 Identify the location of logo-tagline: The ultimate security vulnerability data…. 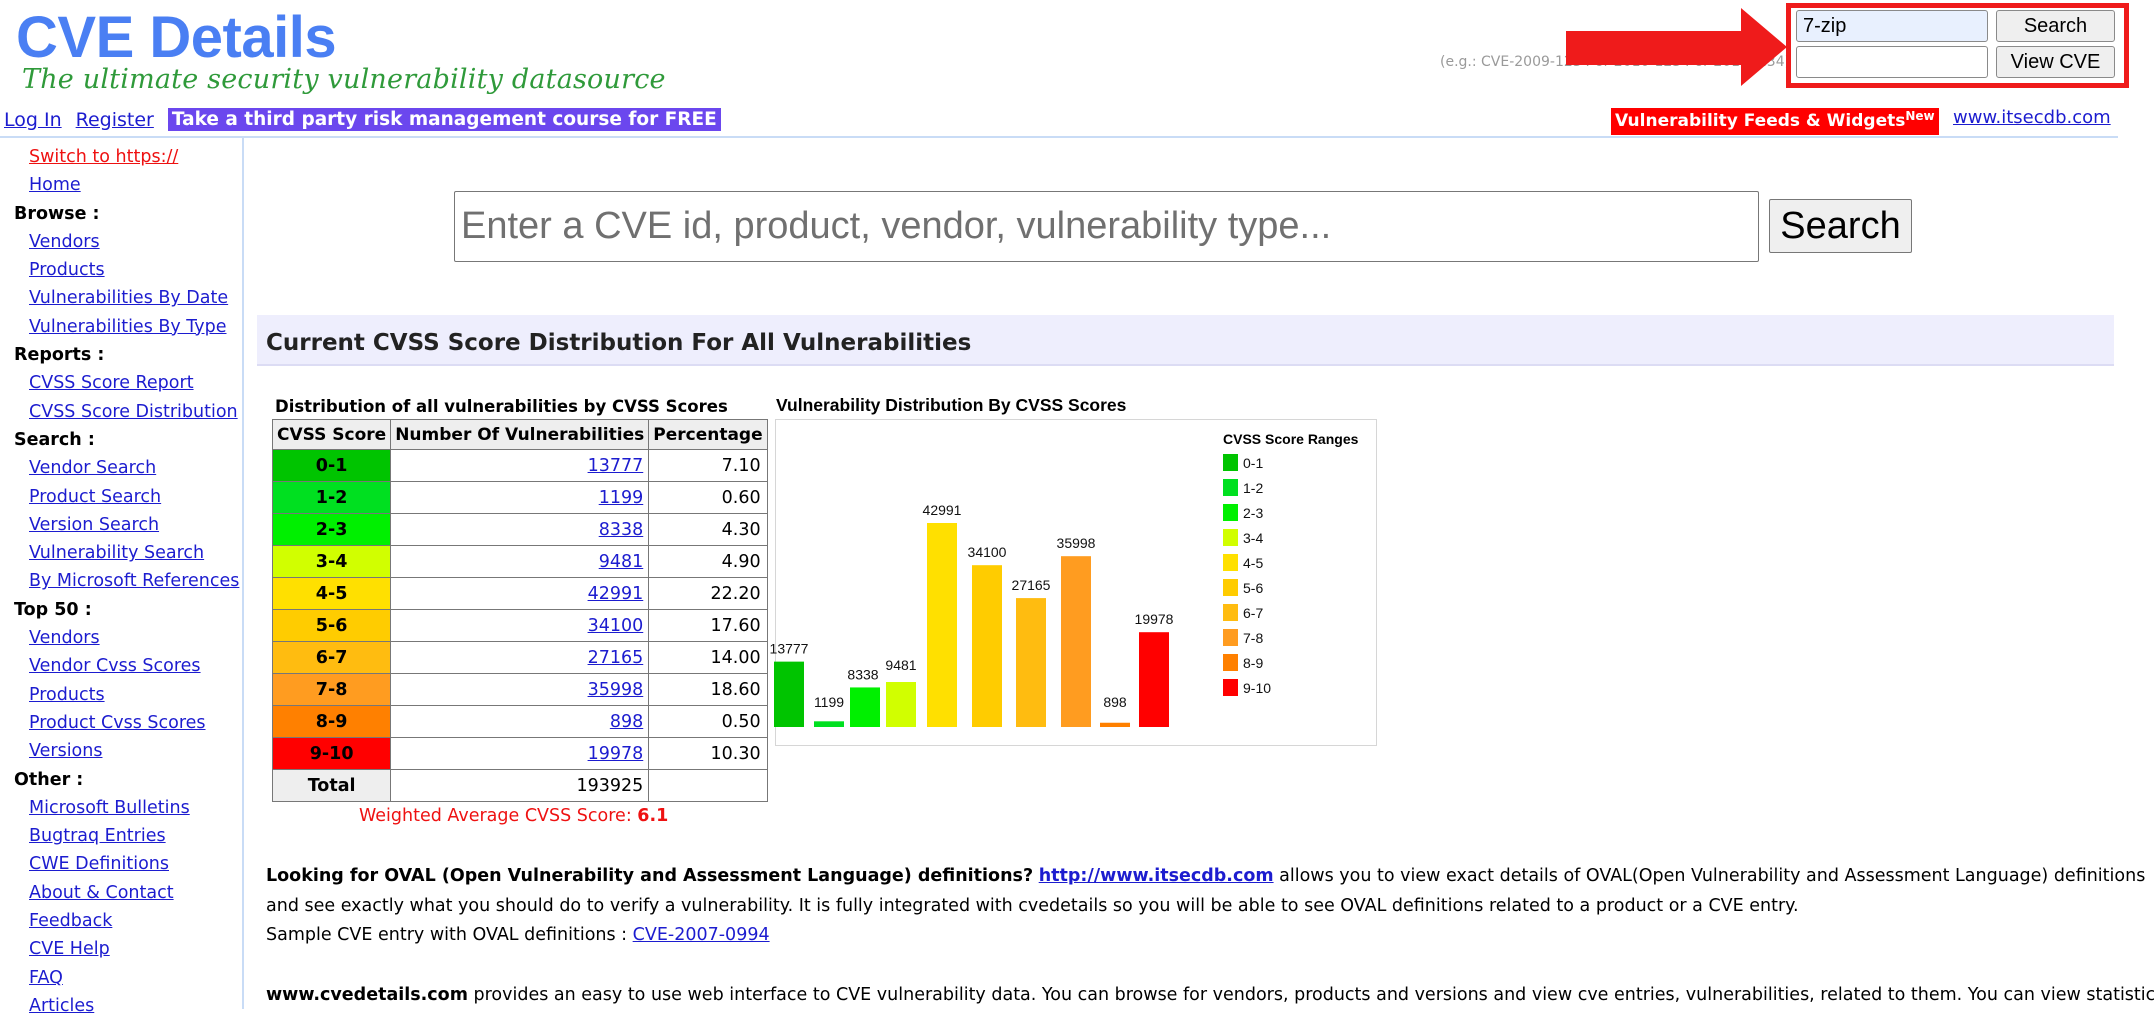
(344, 79).